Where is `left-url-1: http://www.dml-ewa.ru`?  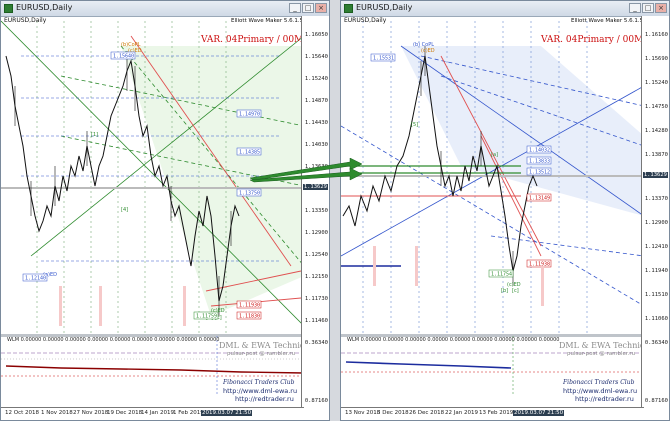 left-url-1: http://www.dml-ewa.ru is located at coordinates (260, 391).